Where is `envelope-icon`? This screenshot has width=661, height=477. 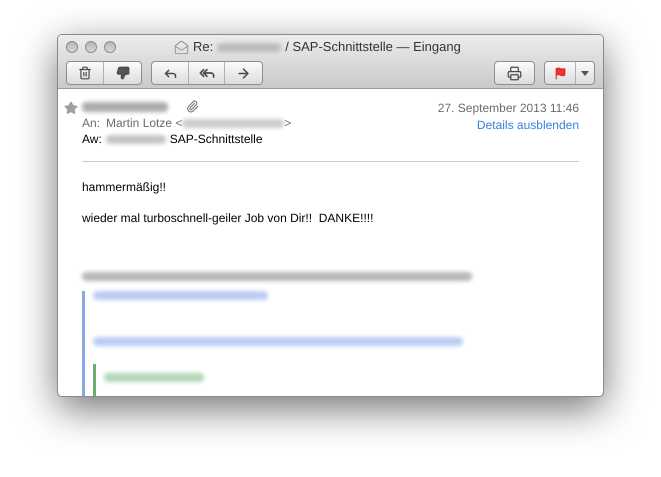 envelope-icon is located at coordinates (181, 47).